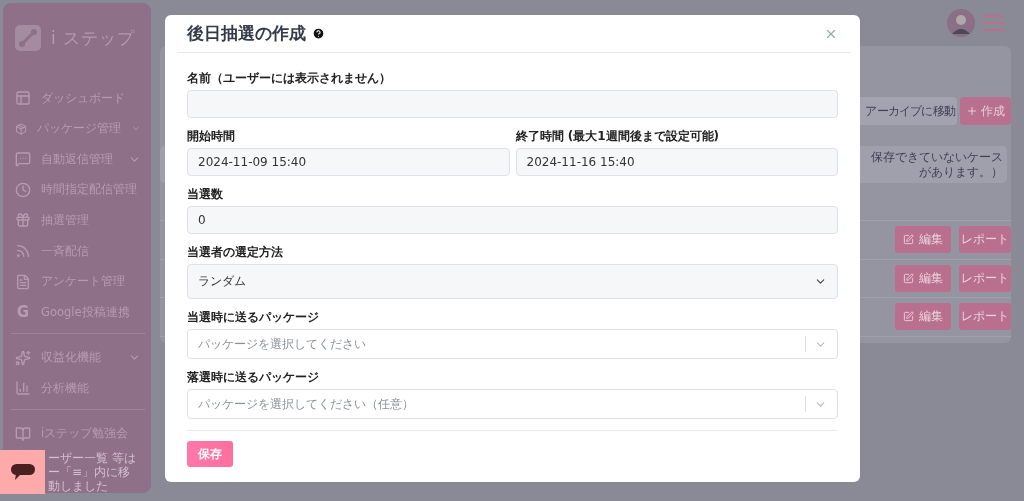 The width and height of the screenshot is (1024, 501). I want to click on select-field: ランダム, so click(512, 281).